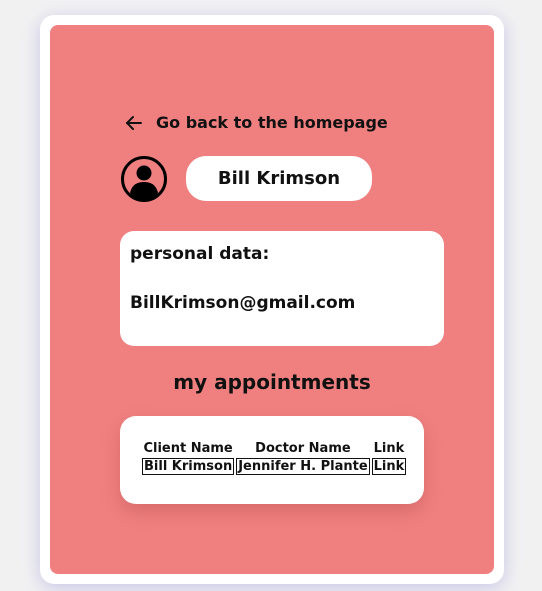  I want to click on appointment-link: Link, so click(389, 466).